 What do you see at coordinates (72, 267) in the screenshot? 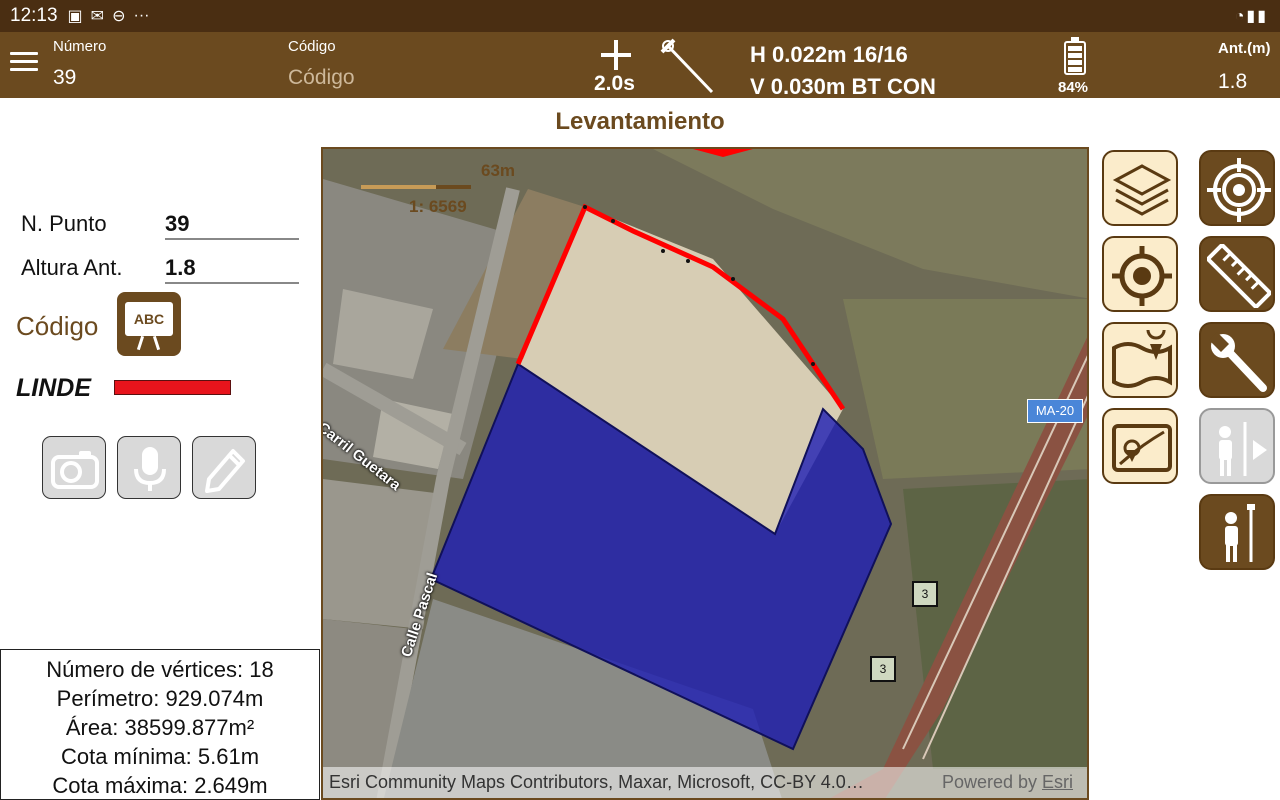
I see `altura-label: Altura Ant.` at bounding box center [72, 267].